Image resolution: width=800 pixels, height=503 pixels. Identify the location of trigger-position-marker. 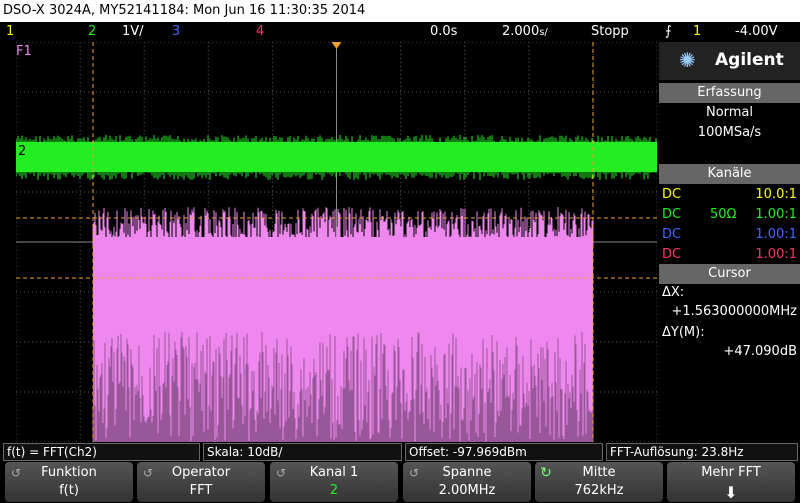
(336, 45).